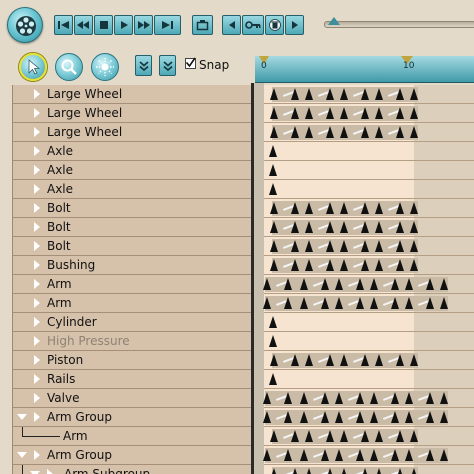 The image size is (474, 474). I want to click on rewind-button, so click(83, 25).